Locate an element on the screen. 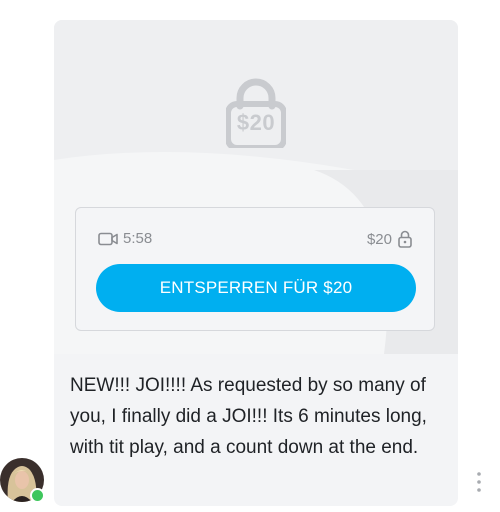 This screenshot has height=512, width=500. padlock-icon is located at coordinates (405, 239).